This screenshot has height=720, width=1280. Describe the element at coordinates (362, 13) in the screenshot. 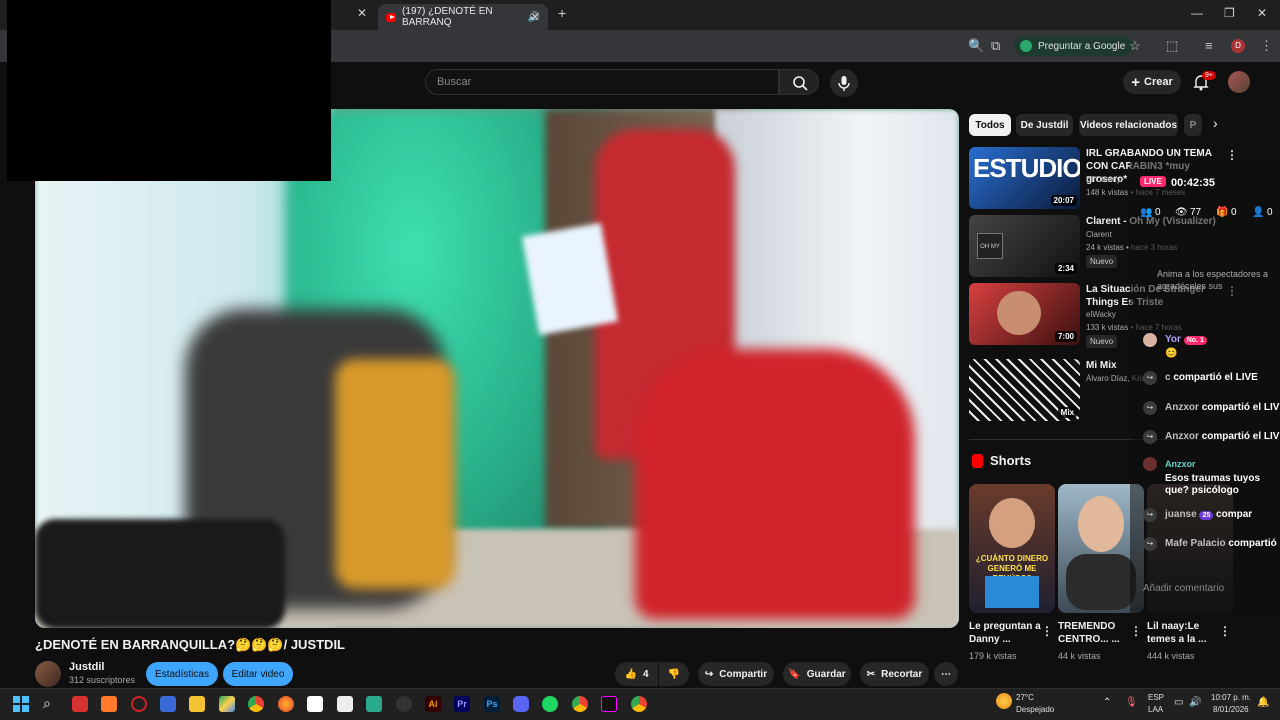

I see `inactive-tab-close-icon: ✕` at that location.